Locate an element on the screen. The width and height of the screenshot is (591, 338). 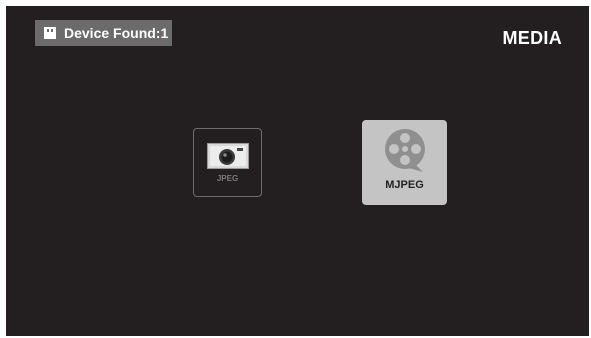
page-title: MEDIA is located at coordinates (532, 38).